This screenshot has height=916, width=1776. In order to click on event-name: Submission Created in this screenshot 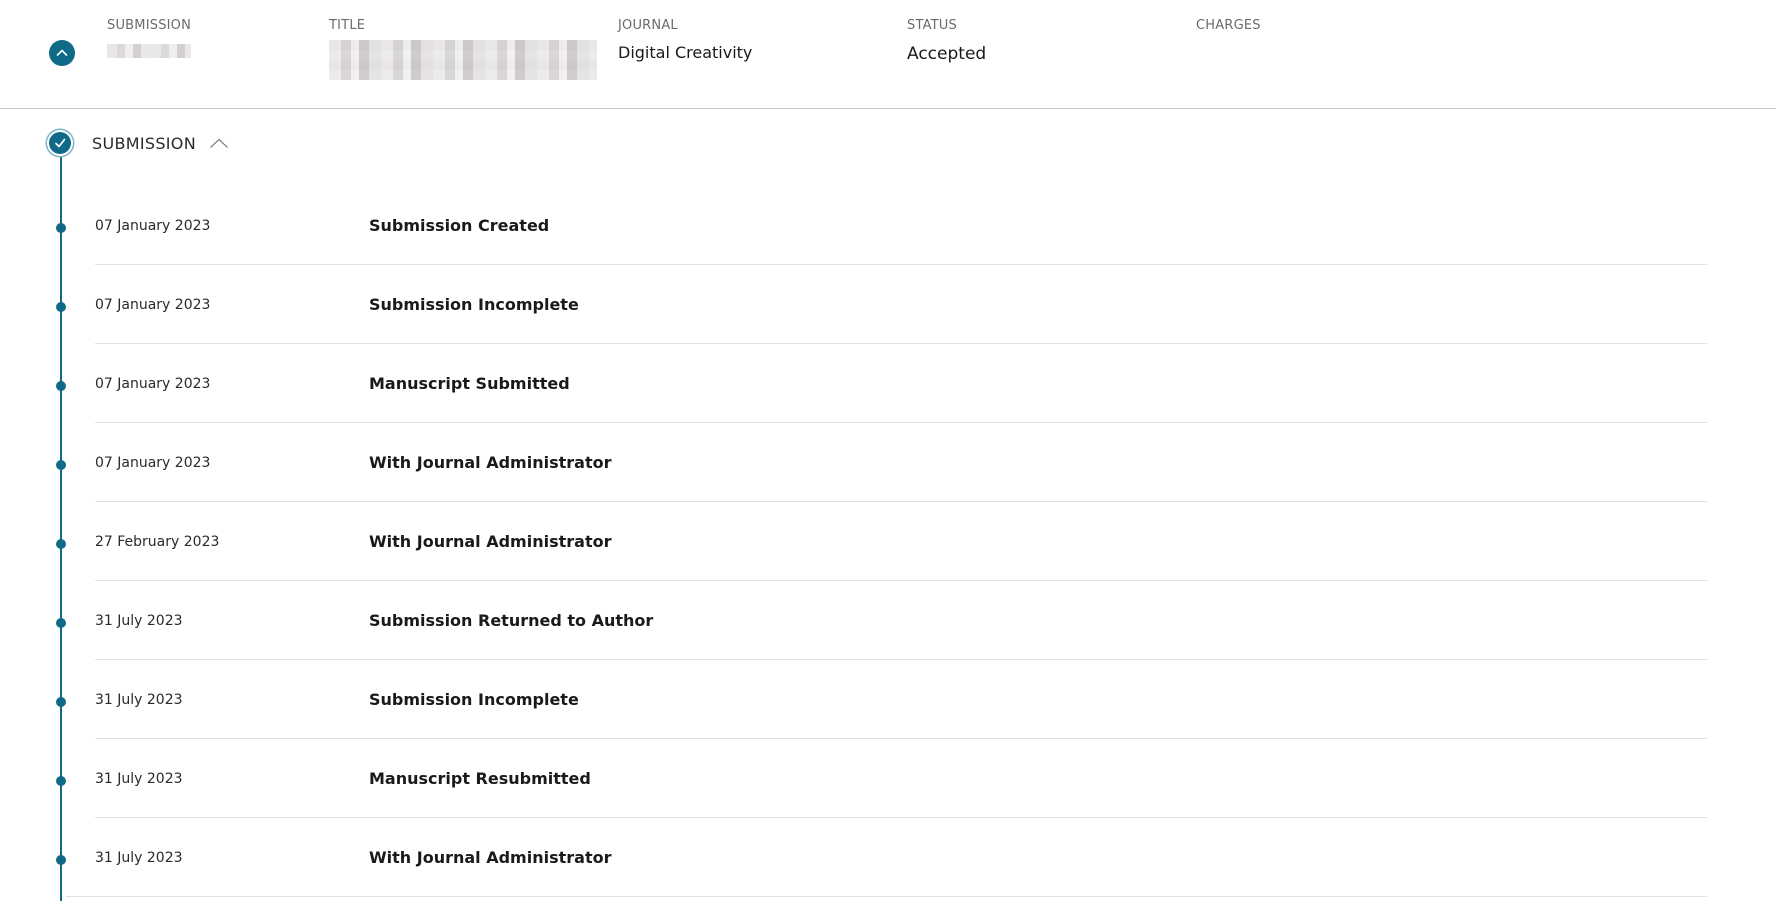, I will do `click(459, 225)`.